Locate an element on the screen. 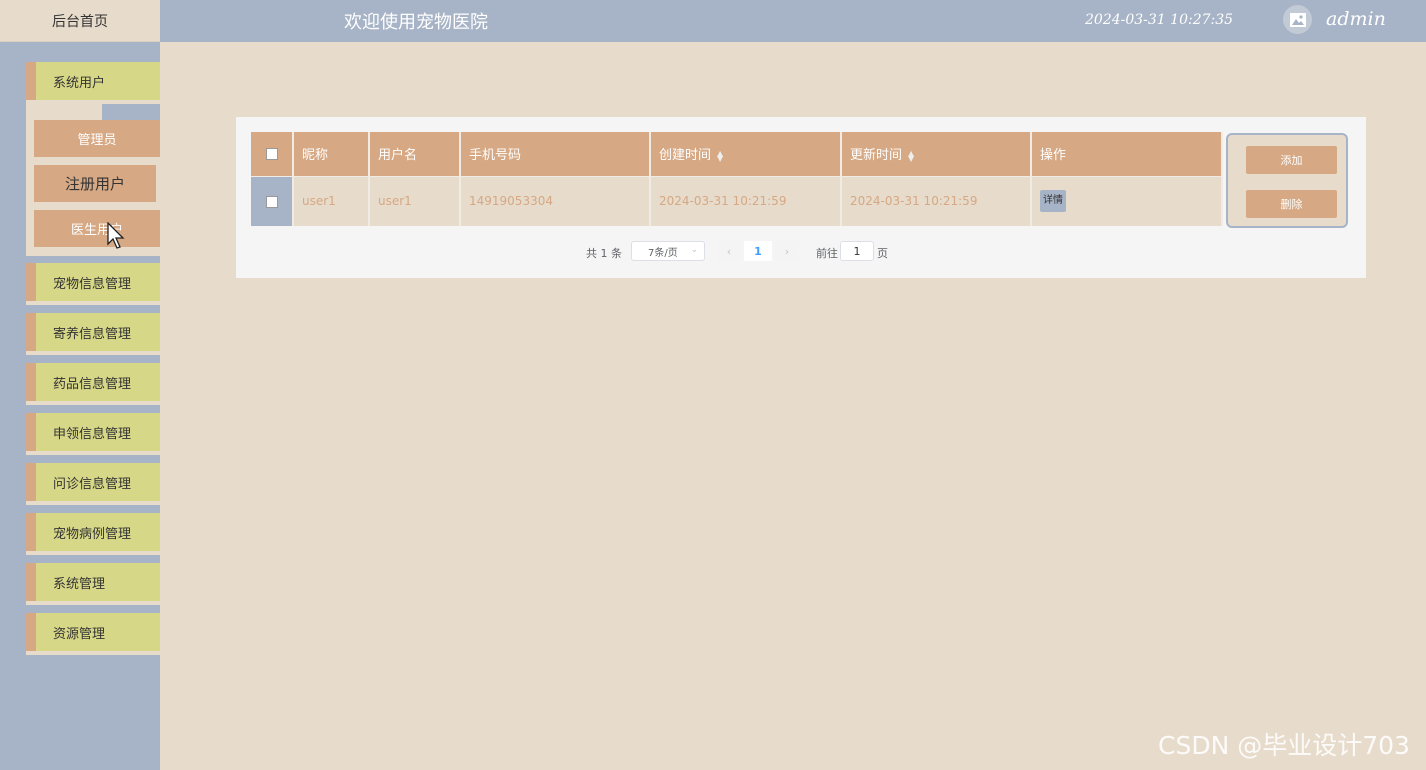 The width and height of the screenshot is (1426, 770). top-bar: 后台首页 欢迎使用宠物医院 2024-03-31 10:27:35 admin is located at coordinates (713, 21).